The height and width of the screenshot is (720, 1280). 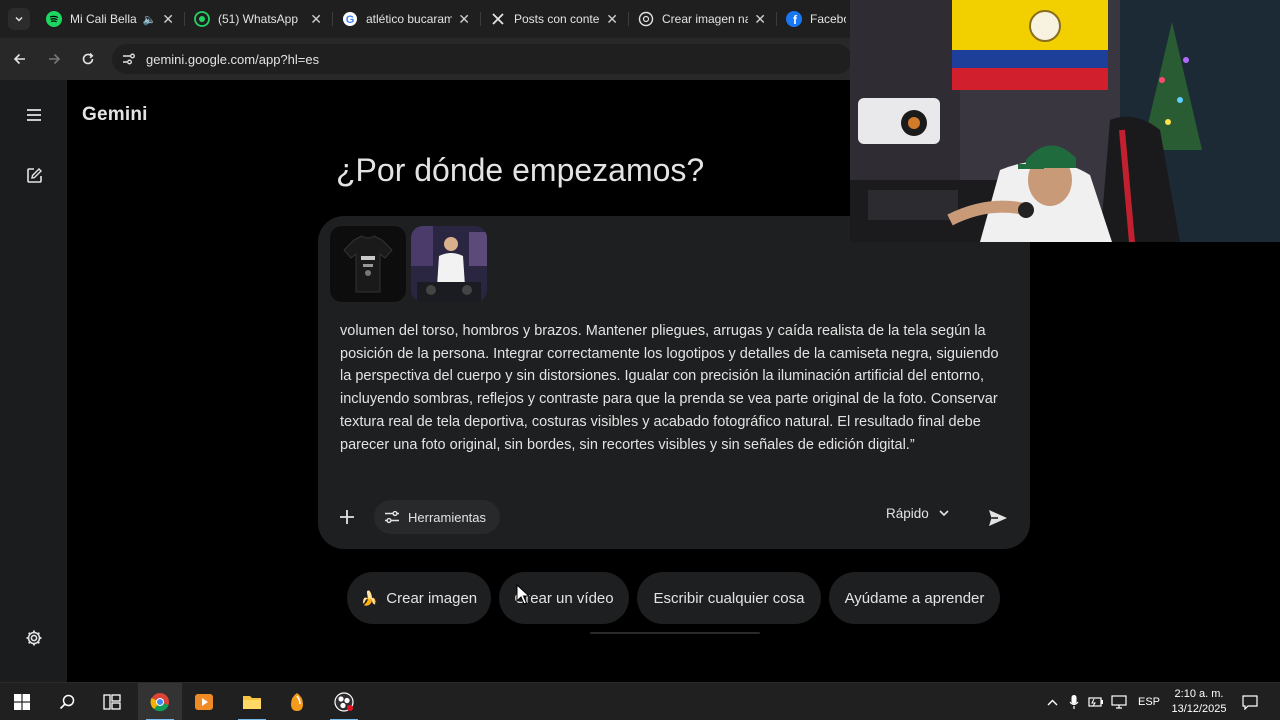 I want to click on microphone-tray-button, so click(x=1074, y=701).